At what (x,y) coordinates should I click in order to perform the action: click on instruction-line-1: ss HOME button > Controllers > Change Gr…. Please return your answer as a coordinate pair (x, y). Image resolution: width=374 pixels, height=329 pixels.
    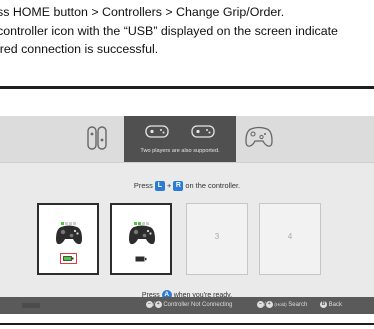
    Looking at the image, I should click on (142, 12).